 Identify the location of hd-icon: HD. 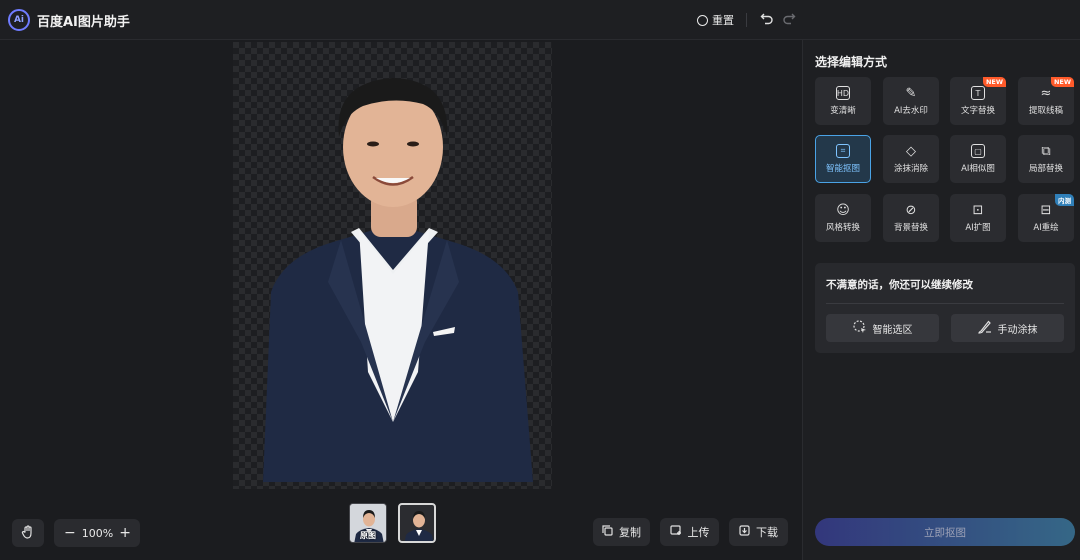
(843, 93).